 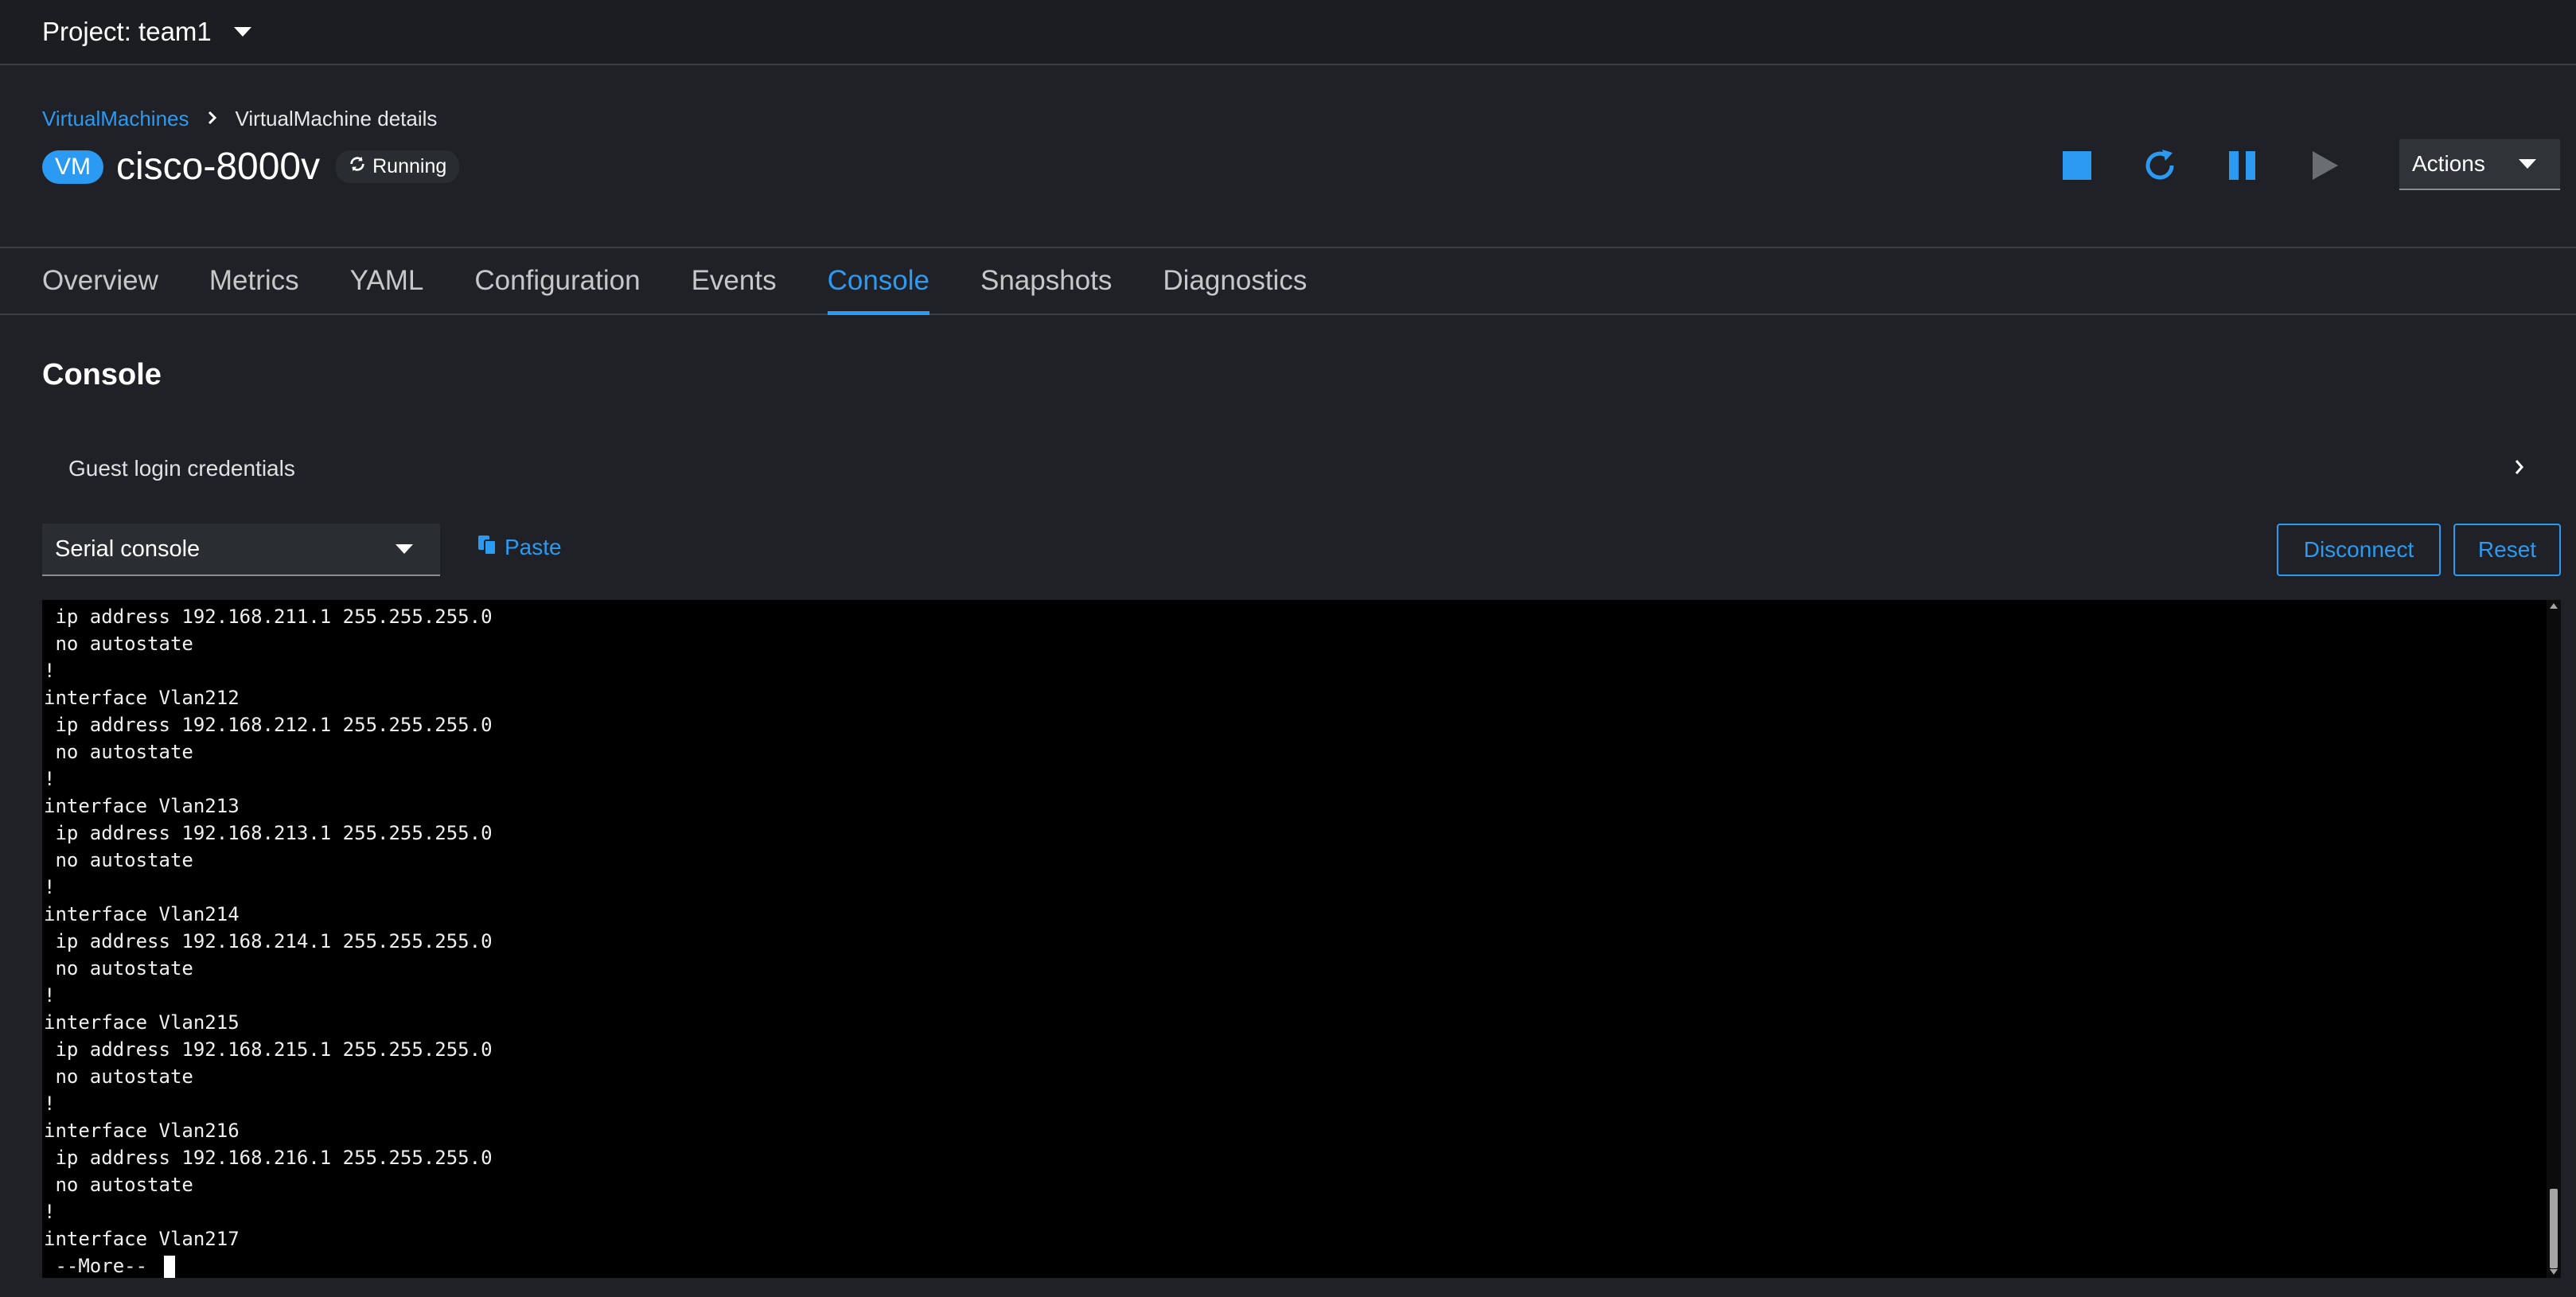 What do you see at coordinates (2554, 606) in the screenshot?
I see `scroll-up-icon` at bounding box center [2554, 606].